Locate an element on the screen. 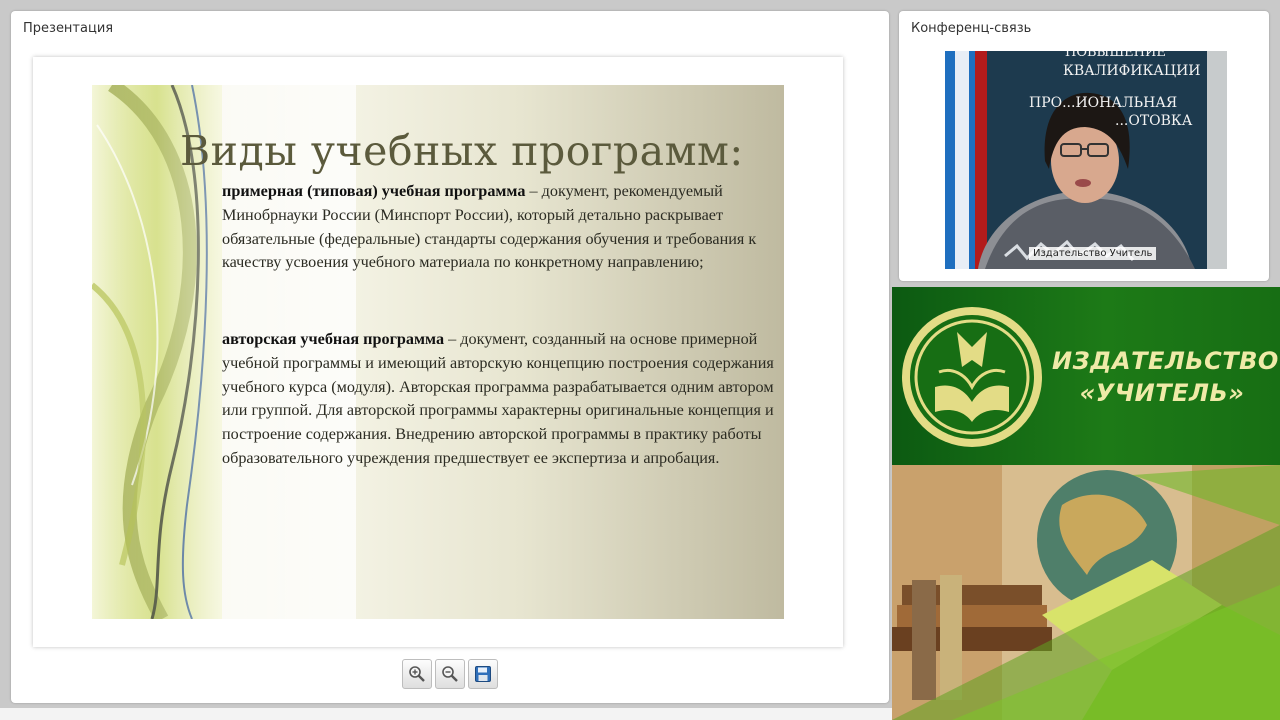 The height and width of the screenshot is (720, 1280). publisher-name-line-2: «УЧИТЕЛЬ» is located at coordinates (1162, 393).